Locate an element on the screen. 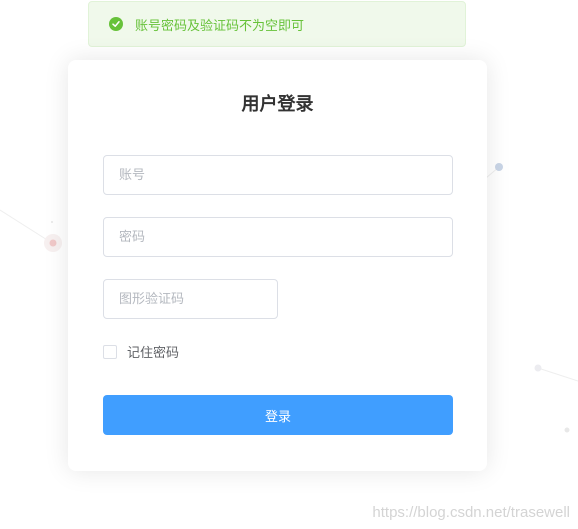 This screenshot has height=529, width=578. remember-password: 记住密码 is located at coordinates (141, 351).